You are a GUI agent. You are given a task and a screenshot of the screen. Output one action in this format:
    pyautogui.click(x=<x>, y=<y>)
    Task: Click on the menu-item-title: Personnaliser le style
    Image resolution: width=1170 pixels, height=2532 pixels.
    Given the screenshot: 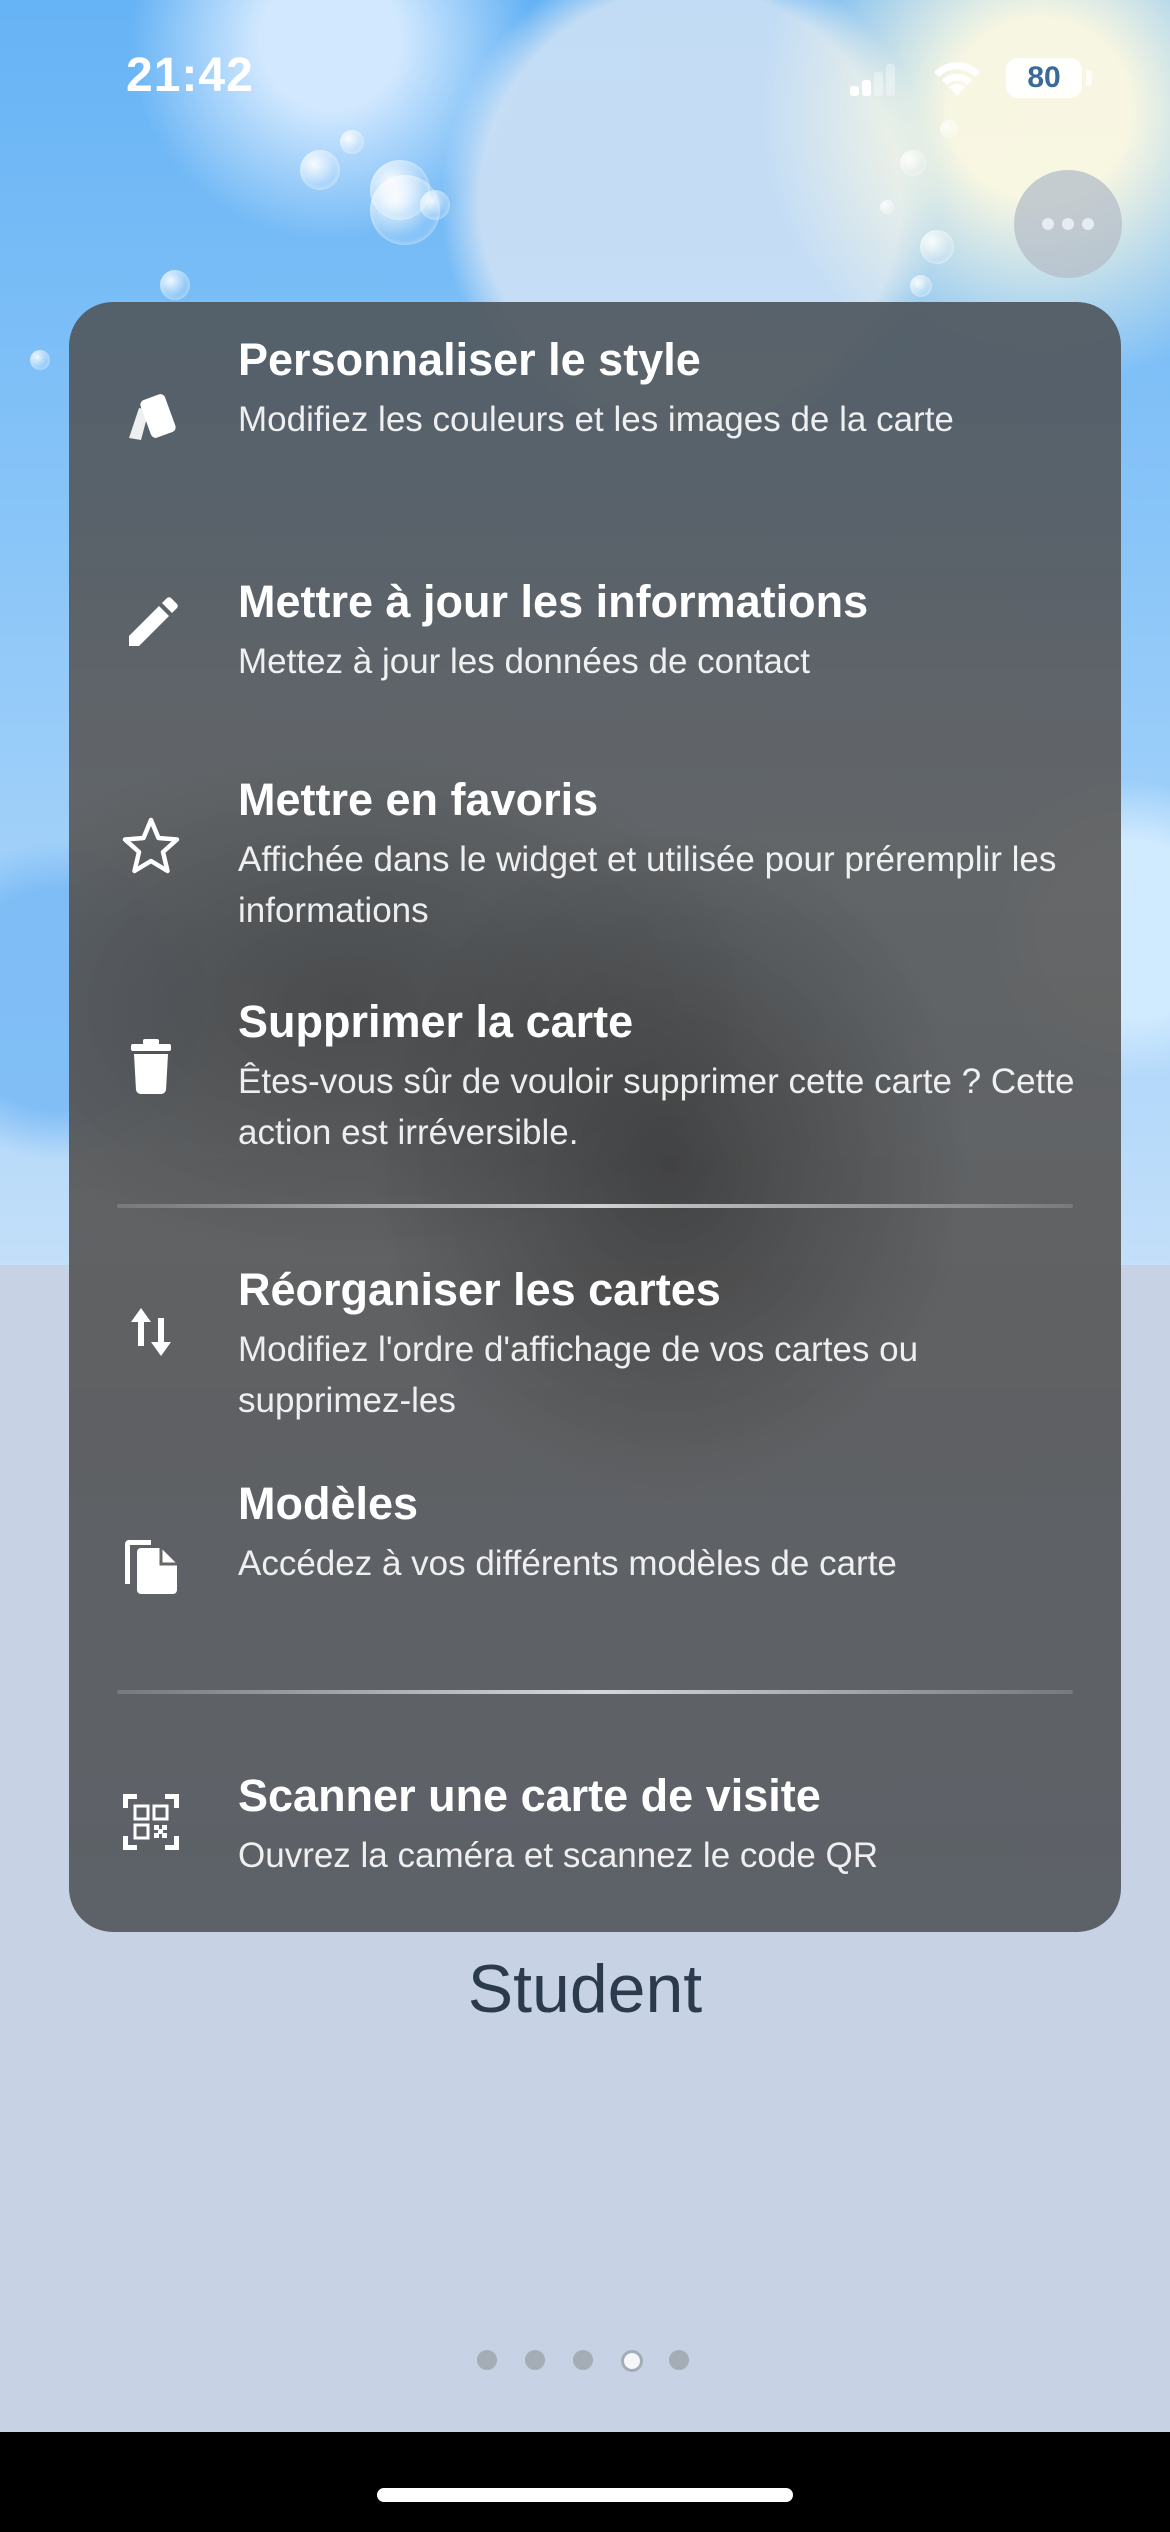 What is the action you would take?
    pyautogui.click(x=469, y=359)
    